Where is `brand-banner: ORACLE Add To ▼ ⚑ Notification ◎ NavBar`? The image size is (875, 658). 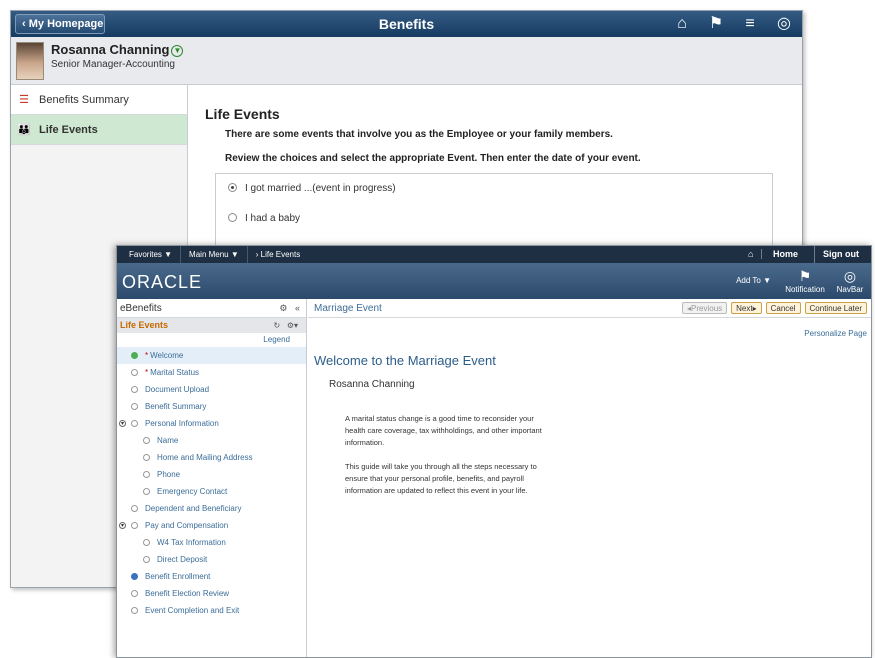
brand-banner: ORACLE Add To ▼ ⚑ Notification ◎ NavBar is located at coordinates (494, 281).